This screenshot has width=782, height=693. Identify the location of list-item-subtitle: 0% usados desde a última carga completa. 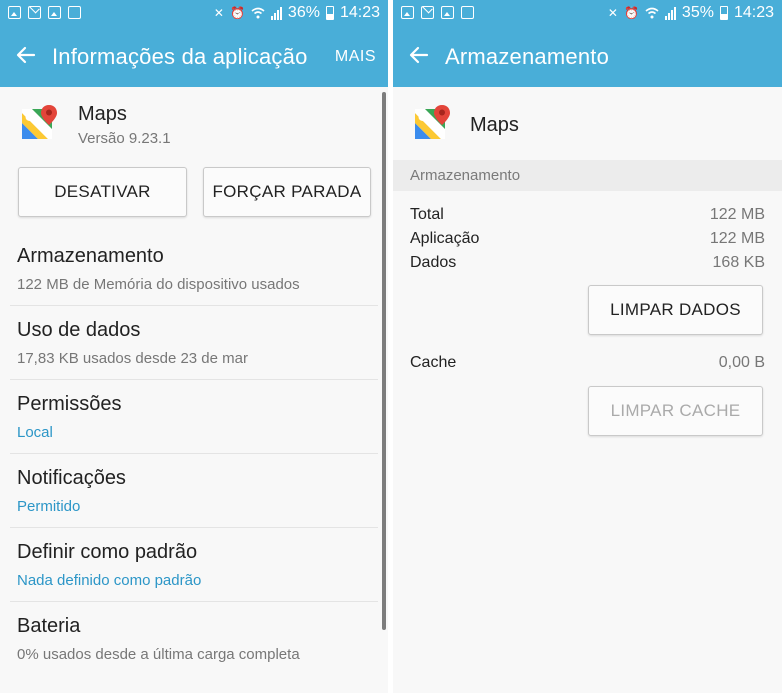
(158, 654).